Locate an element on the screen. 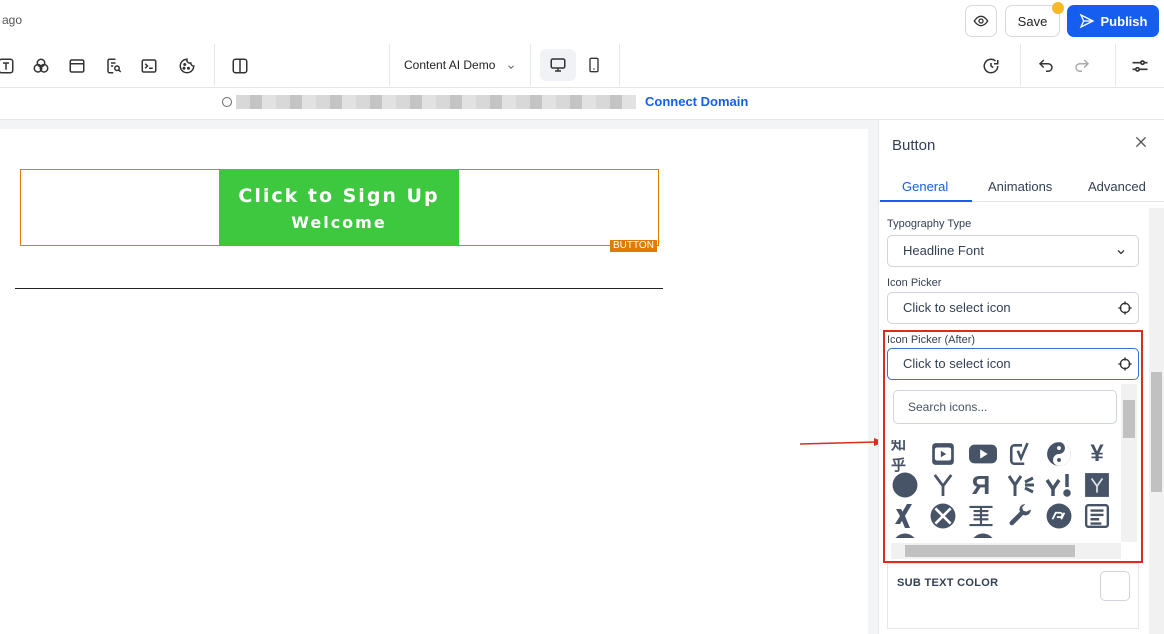 The image size is (1164, 634). unsaved-indicator is located at coordinates (1058, 8).